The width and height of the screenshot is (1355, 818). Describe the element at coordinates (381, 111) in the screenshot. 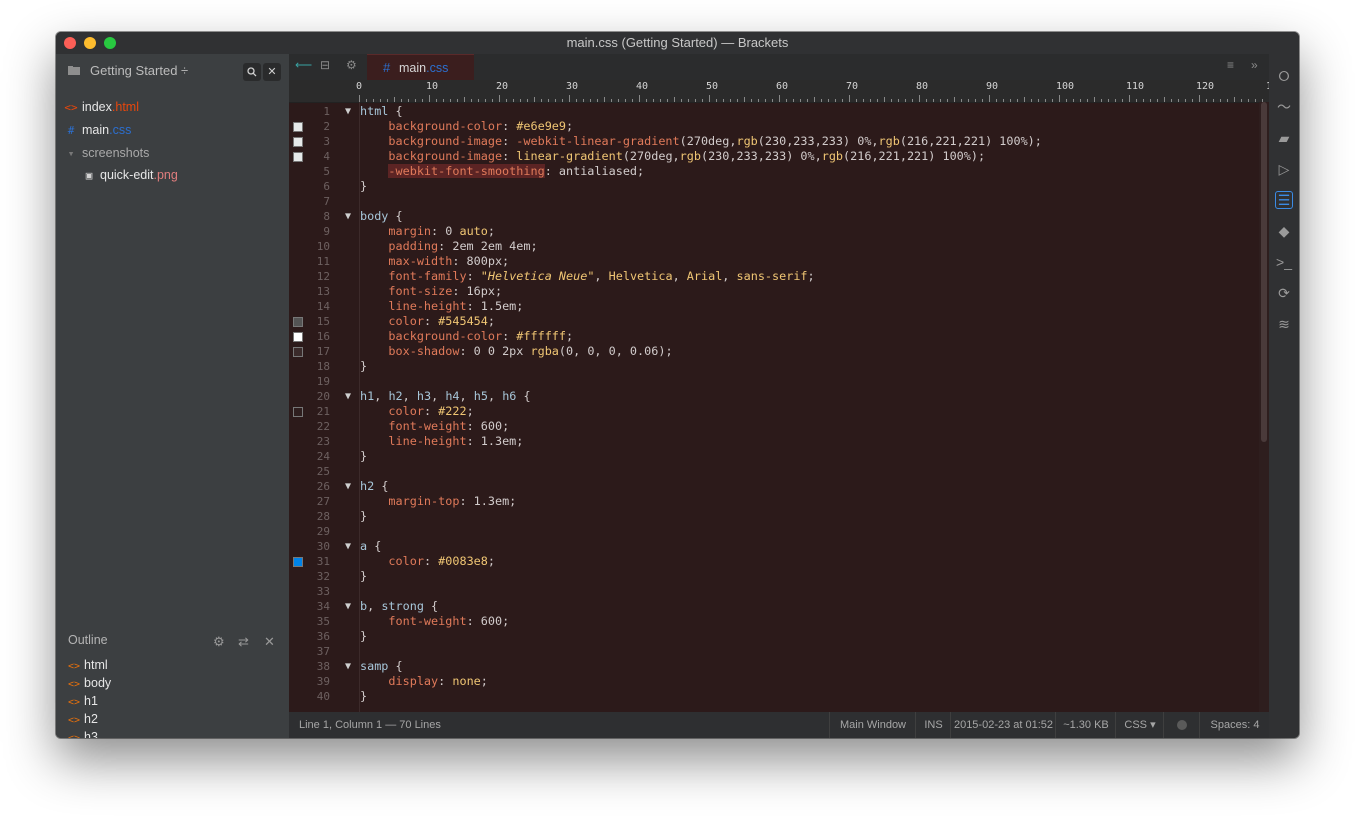

I see `code-text: html {` at that location.